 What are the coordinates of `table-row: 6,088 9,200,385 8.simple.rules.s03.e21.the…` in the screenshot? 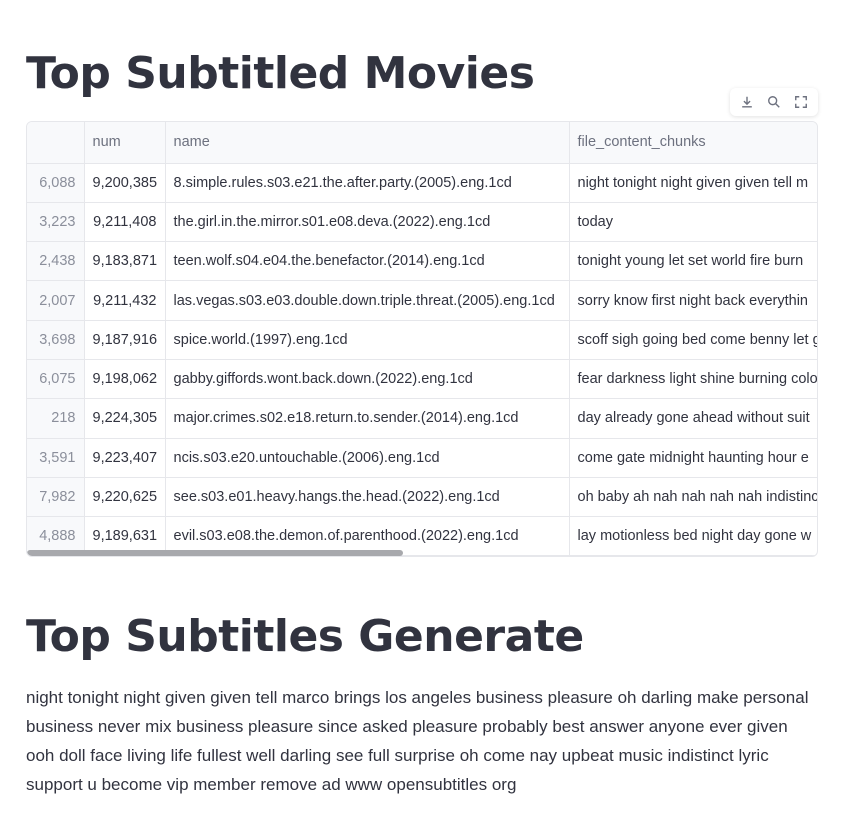 It's located at (422, 183).